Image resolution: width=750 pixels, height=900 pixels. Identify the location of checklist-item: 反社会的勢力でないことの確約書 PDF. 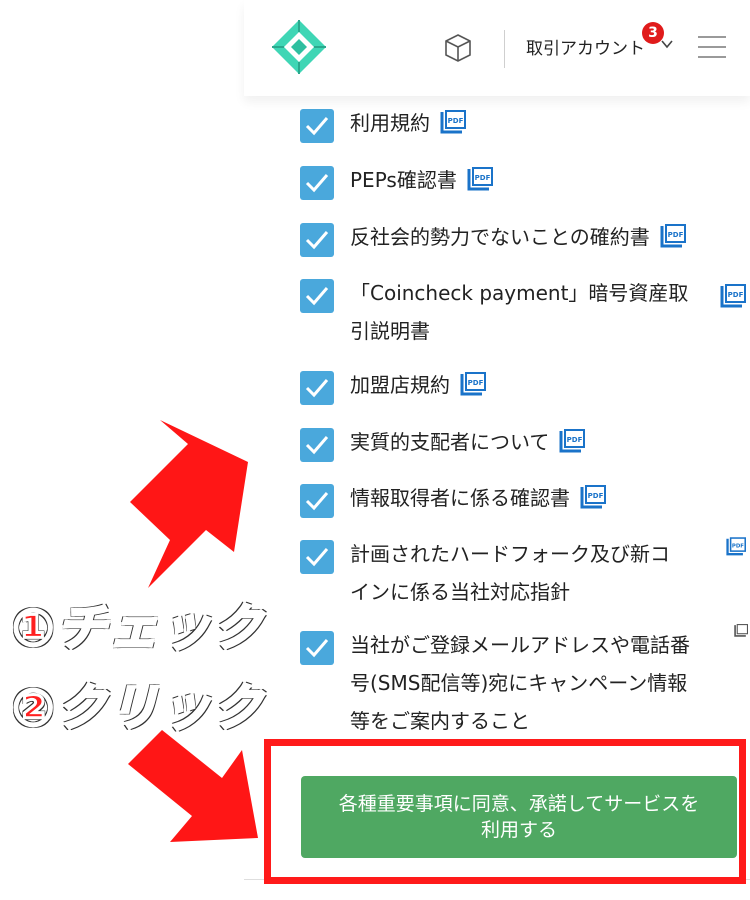
(520, 240).